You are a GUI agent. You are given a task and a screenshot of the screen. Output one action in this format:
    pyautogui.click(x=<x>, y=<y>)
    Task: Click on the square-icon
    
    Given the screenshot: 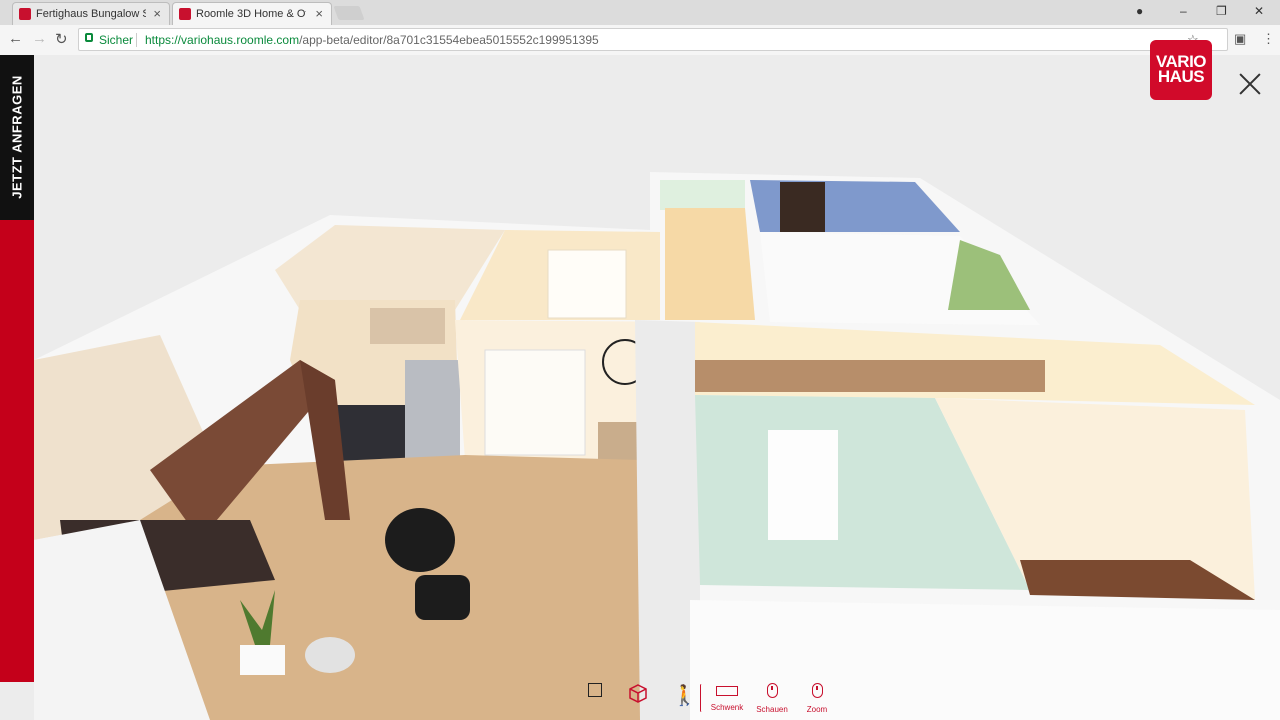 What is the action you would take?
    pyautogui.click(x=595, y=690)
    